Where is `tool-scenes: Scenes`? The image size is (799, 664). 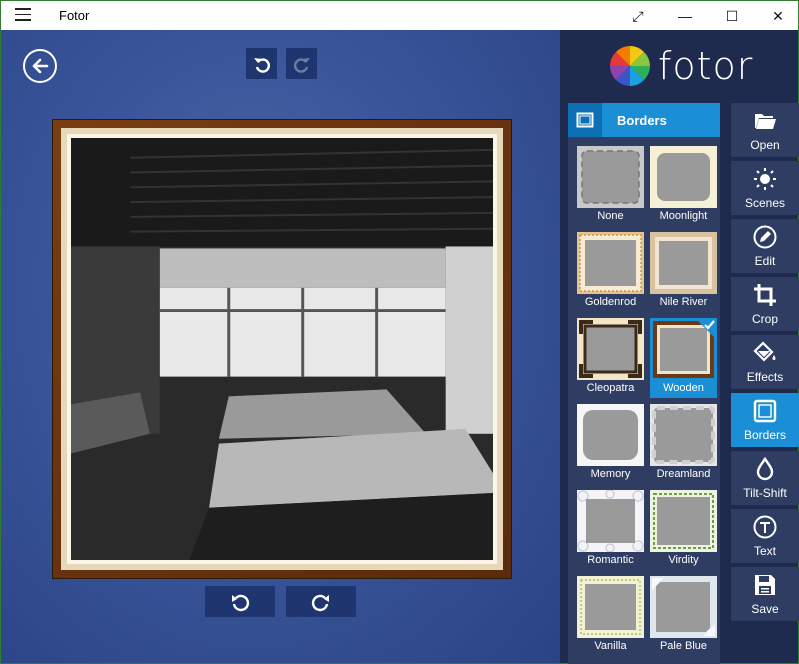
tool-scenes: Scenes is located at coordinates (765, 188).